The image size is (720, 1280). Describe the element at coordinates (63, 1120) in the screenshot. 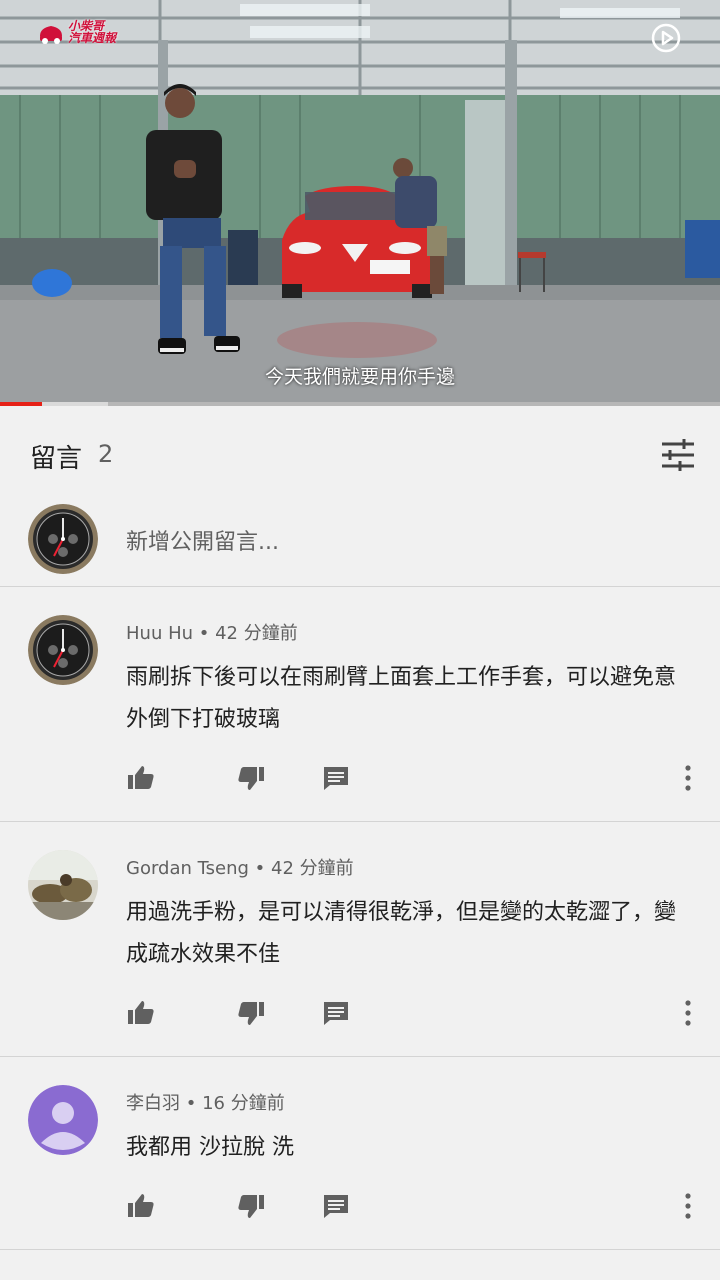

I see `default-user-avatar` at that location.